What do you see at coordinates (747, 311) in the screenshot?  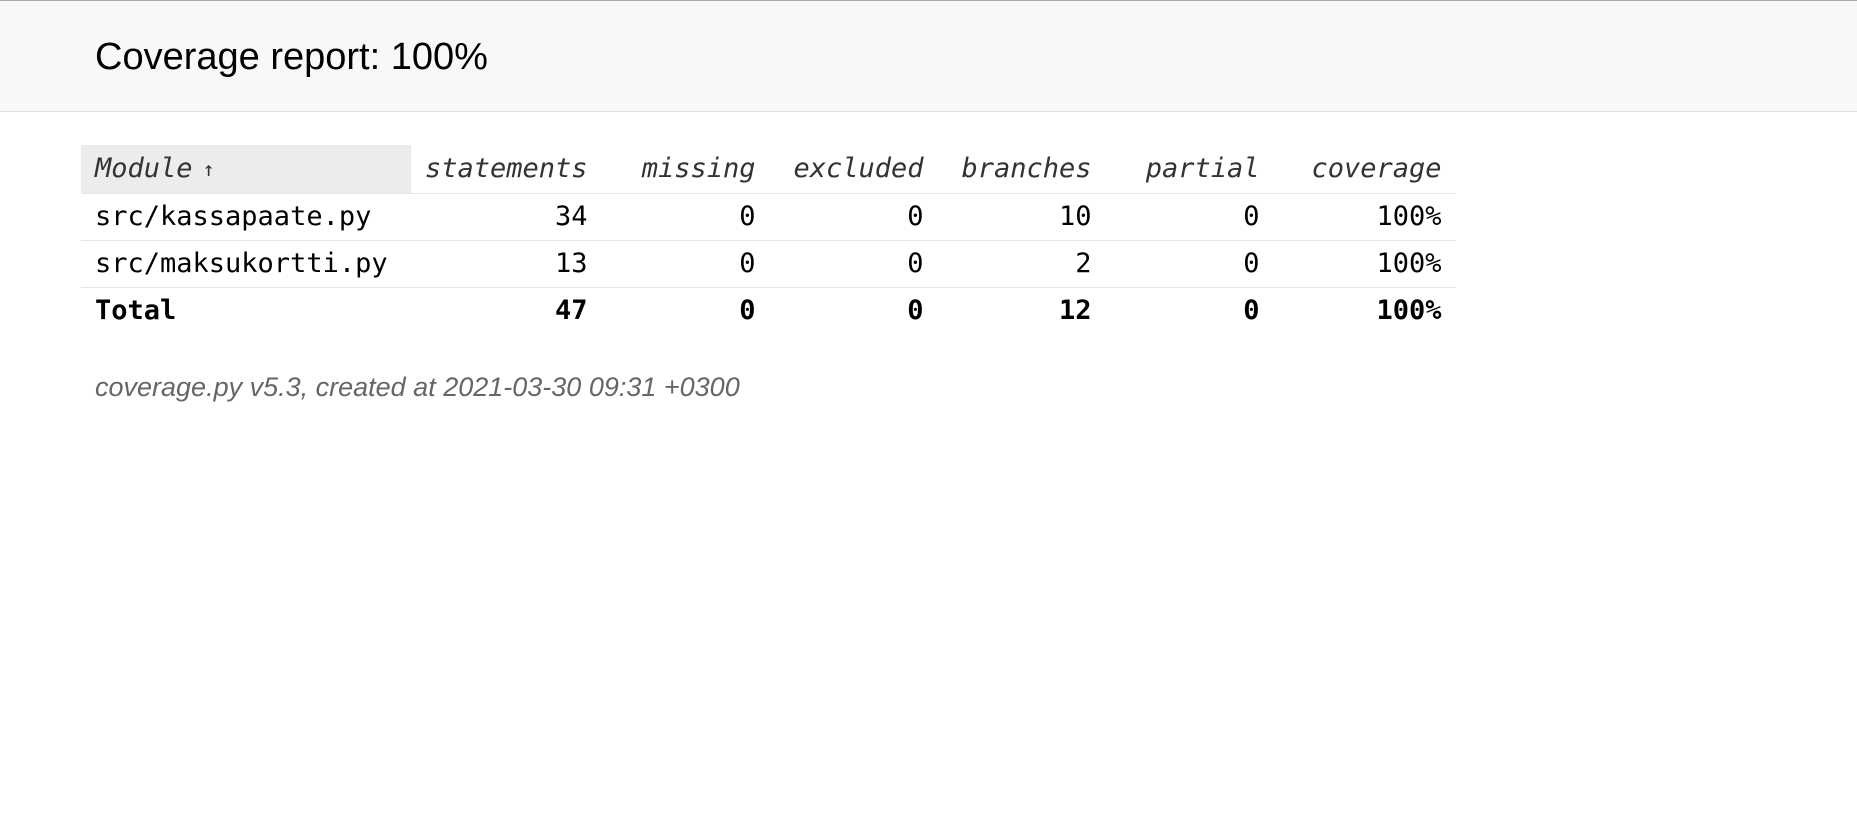 I see `total-missing: 0` at bounding box center [747, 311].